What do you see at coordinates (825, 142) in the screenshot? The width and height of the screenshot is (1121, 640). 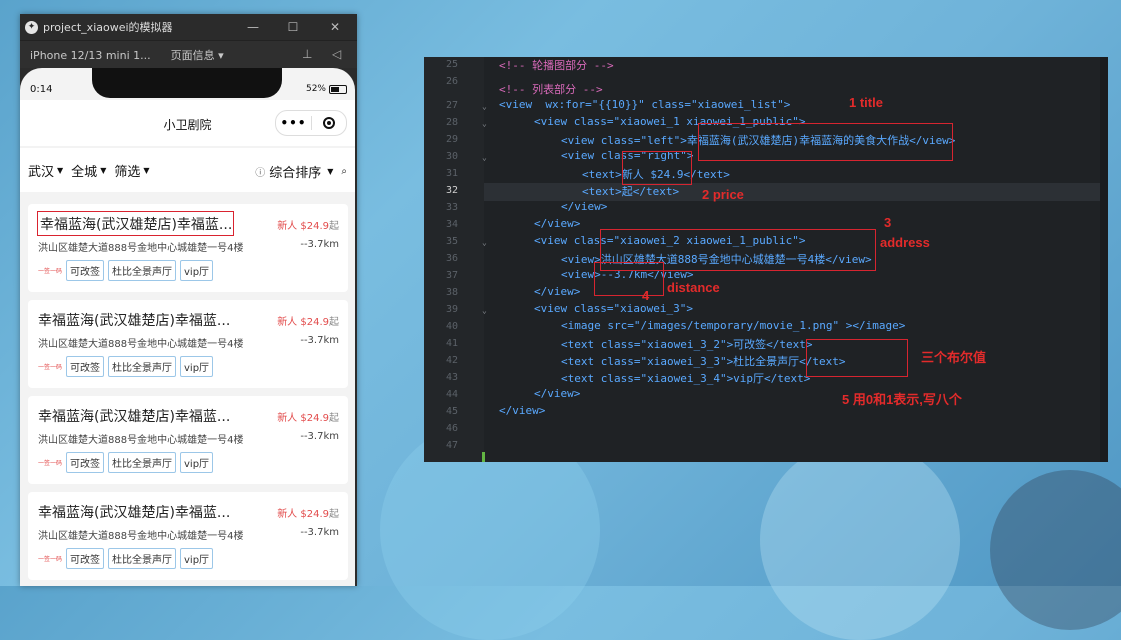 I see `annotation-box-title` at bounding box center [825, 142].